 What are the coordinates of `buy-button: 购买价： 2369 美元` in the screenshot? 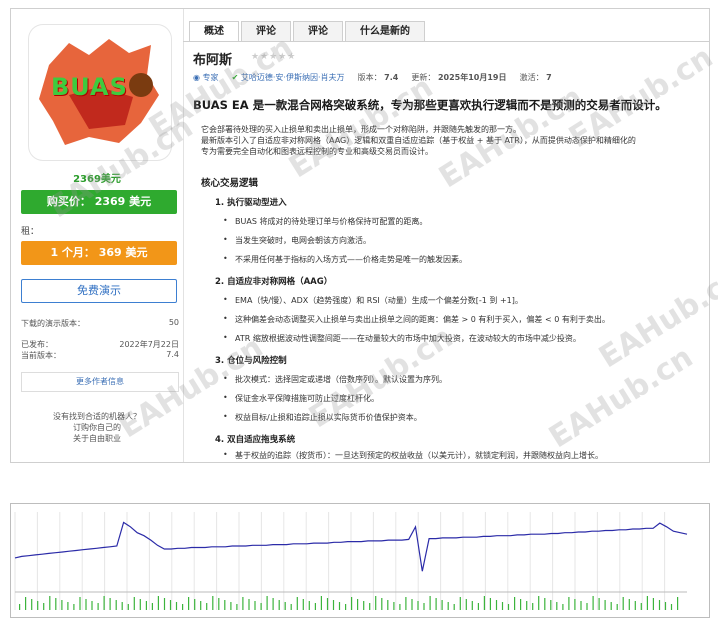 It's located at (99, 202).